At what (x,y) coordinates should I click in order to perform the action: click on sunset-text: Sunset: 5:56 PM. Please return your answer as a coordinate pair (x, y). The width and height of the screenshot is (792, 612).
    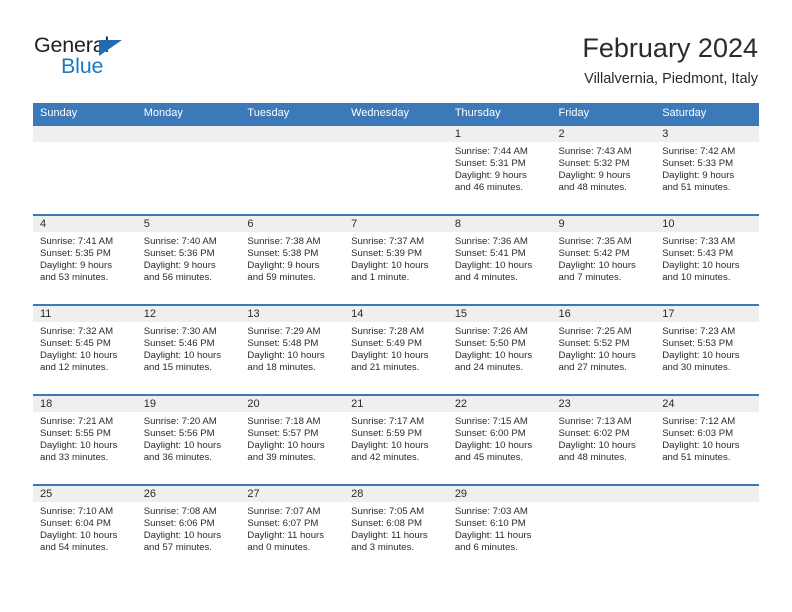
    Looking at the image, I should click on (179, 434).